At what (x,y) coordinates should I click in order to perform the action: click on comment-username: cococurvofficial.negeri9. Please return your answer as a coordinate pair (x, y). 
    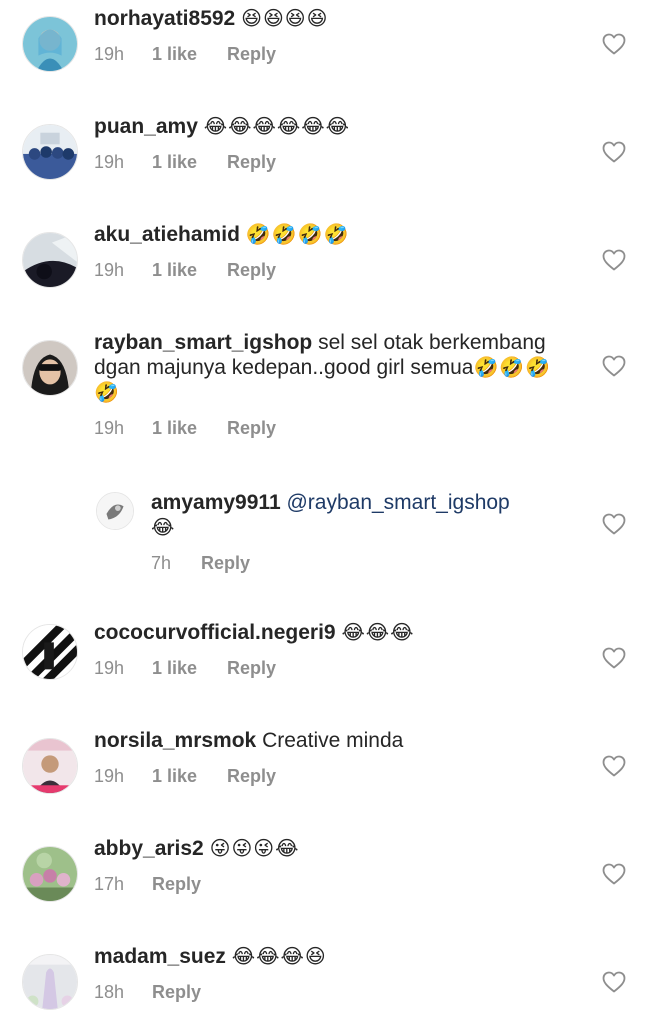
    Looking at the image, I should click on (215, 632).